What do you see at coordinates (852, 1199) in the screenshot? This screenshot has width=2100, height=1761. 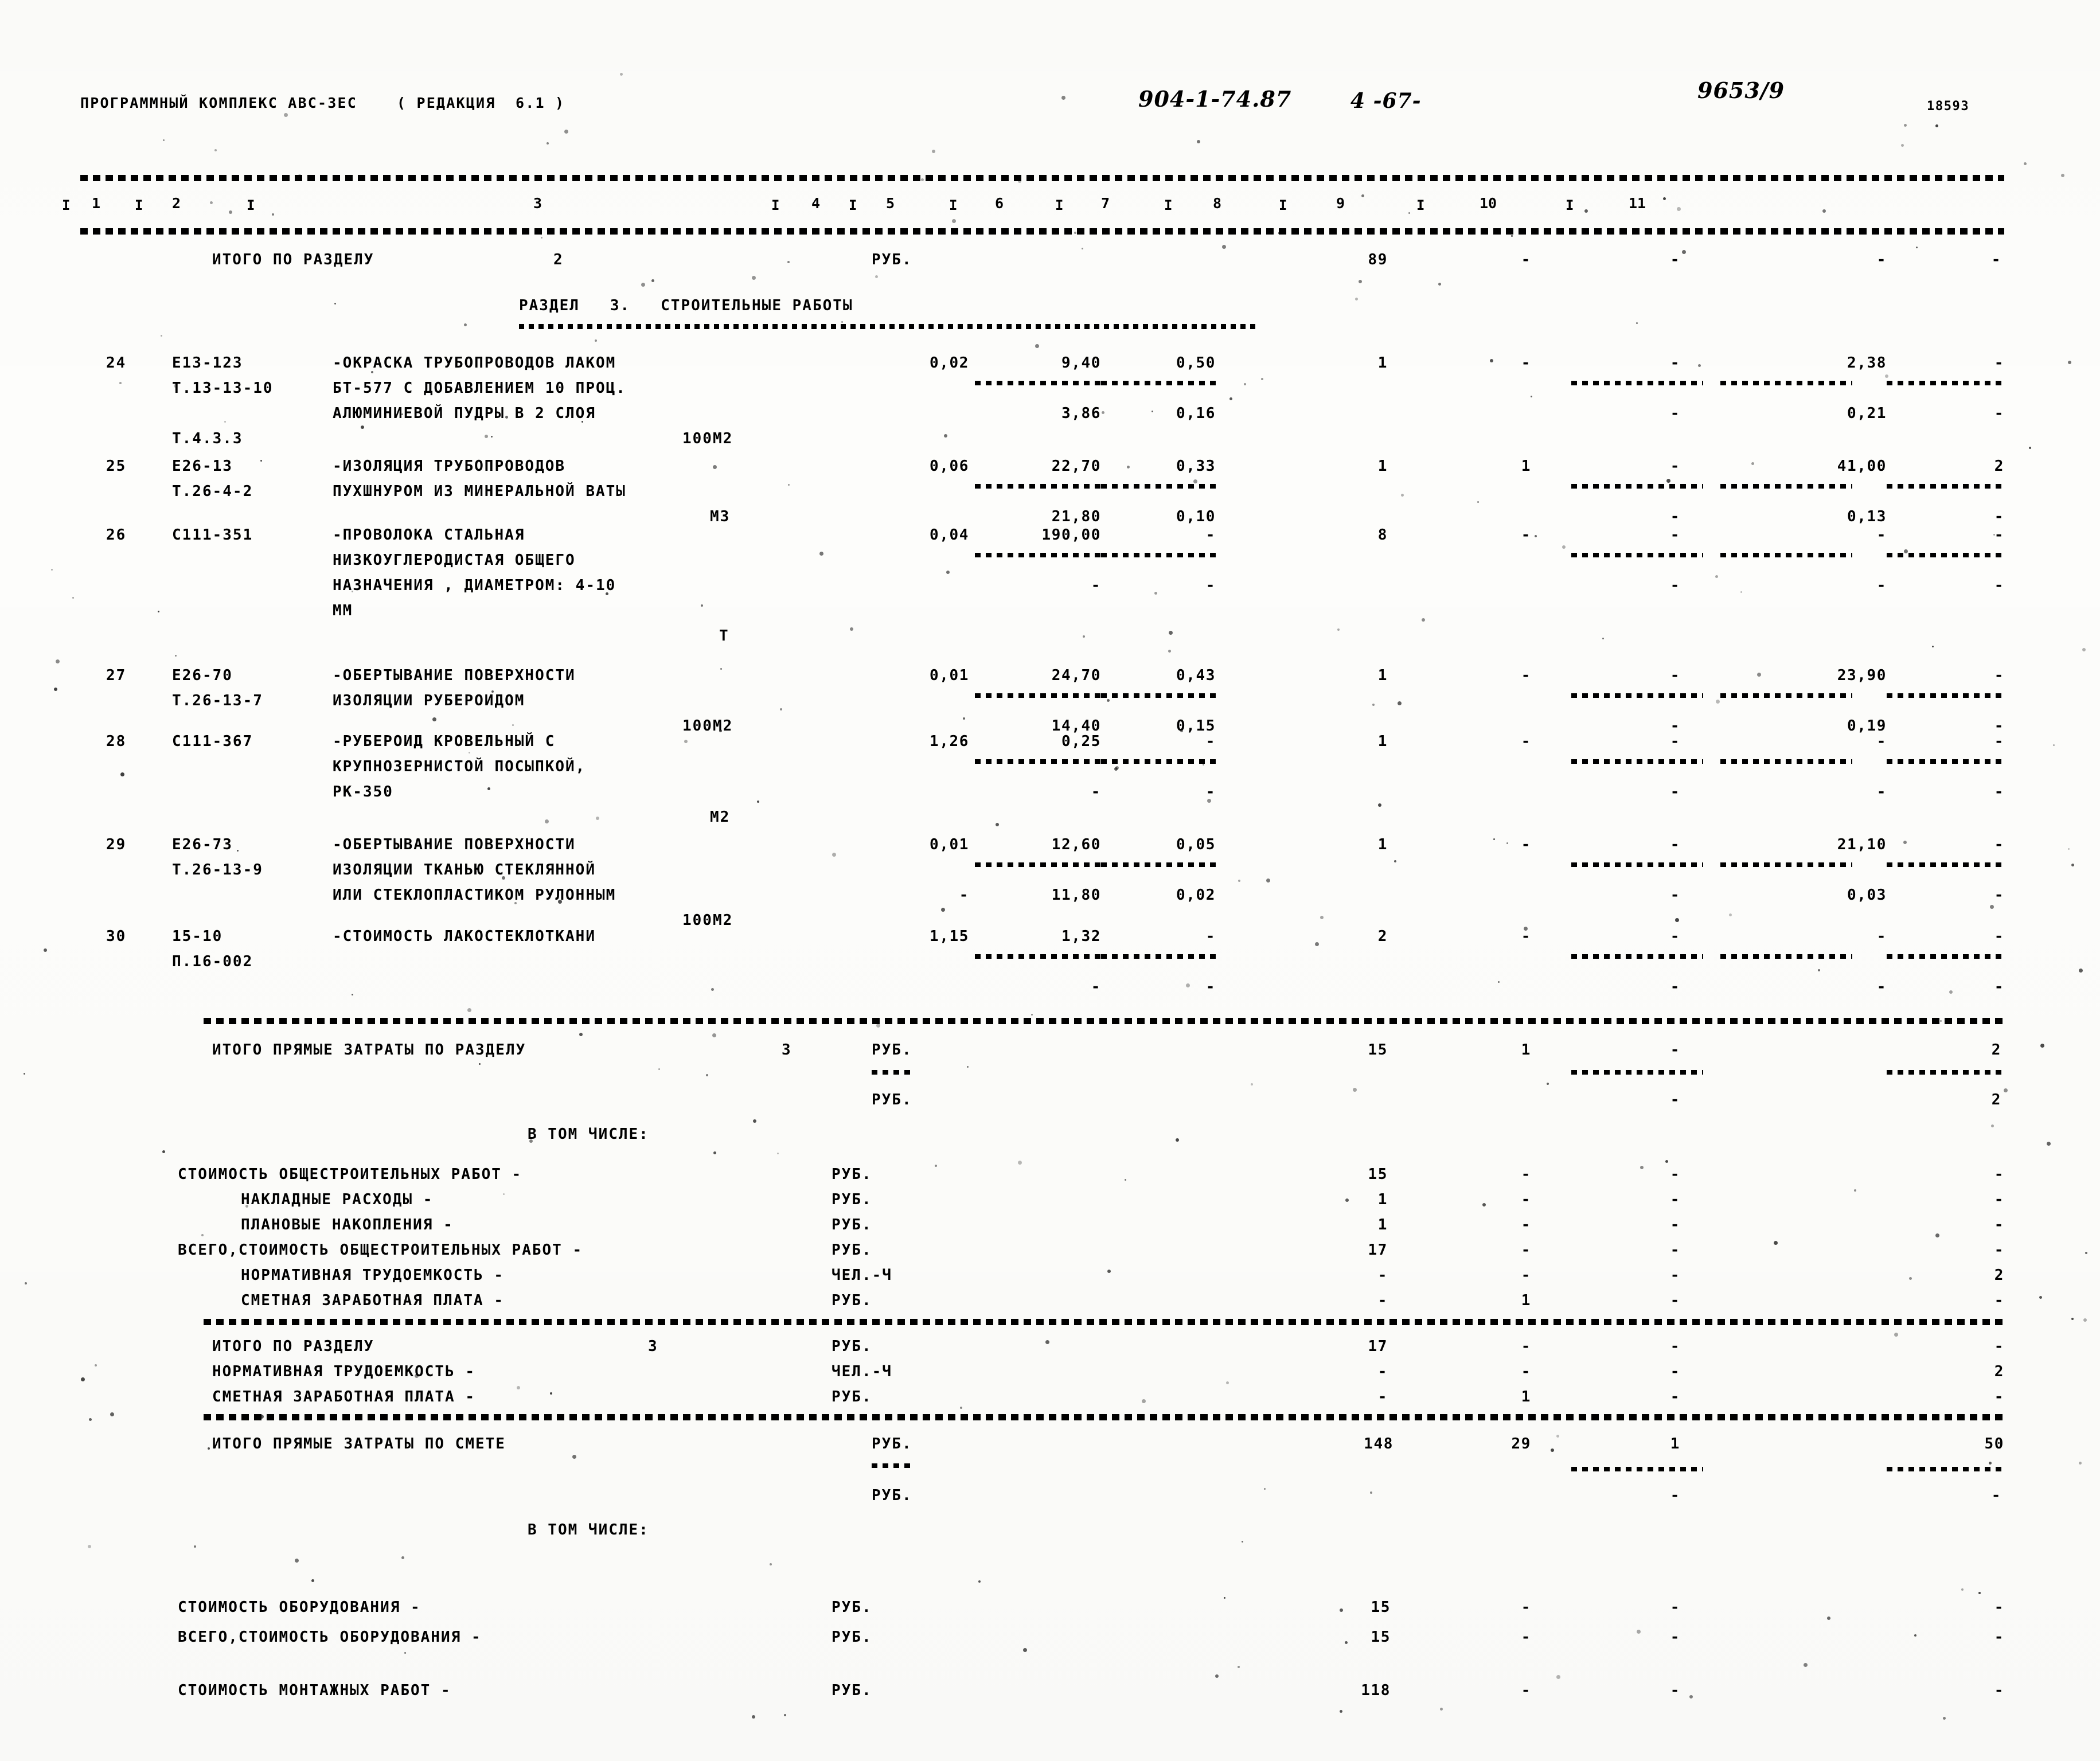 I see `total-line-unit-1: РУБ.` at bounding box center [852, 1199].